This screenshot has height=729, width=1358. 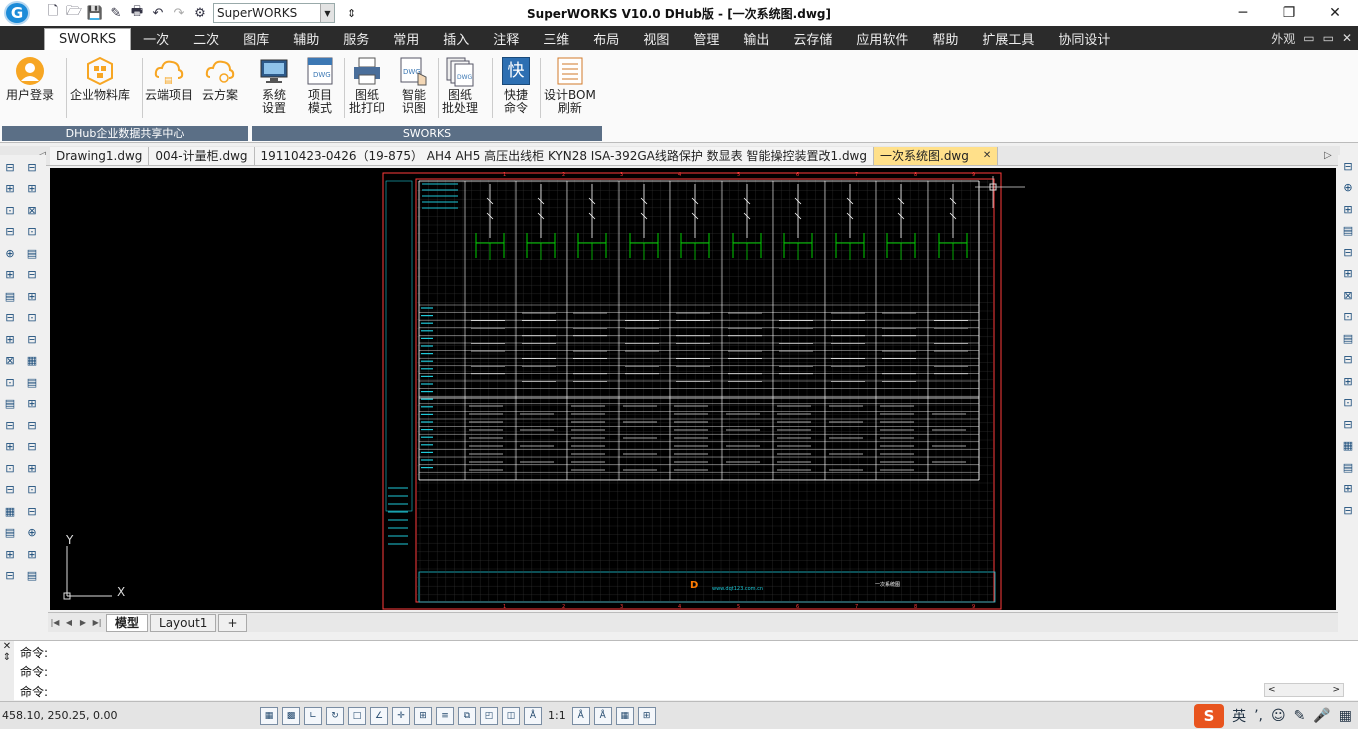 I want to click on lock-ui-icon: ⊞, so click(x=646, y=715).